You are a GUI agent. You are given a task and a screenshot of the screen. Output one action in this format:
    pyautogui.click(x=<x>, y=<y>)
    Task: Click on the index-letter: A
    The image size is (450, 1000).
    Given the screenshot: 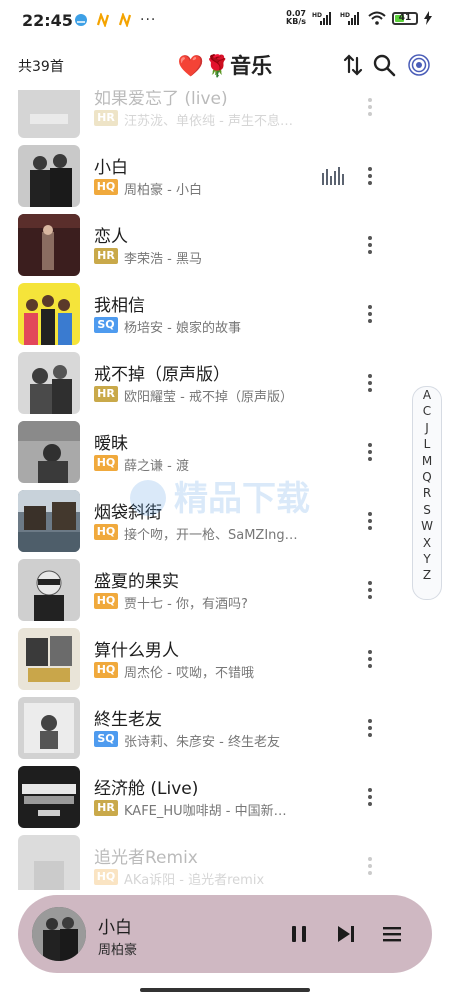 What is the action you would take?
    pyautogui.click(x=427, y=395)
    